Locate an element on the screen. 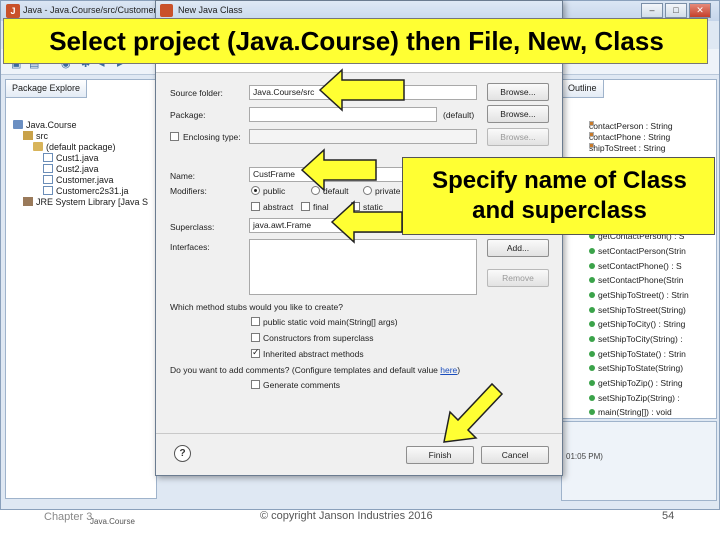 This screenshot has width=720, height=540. status-project-label: Java.Course is located at coordinates (112, 521).